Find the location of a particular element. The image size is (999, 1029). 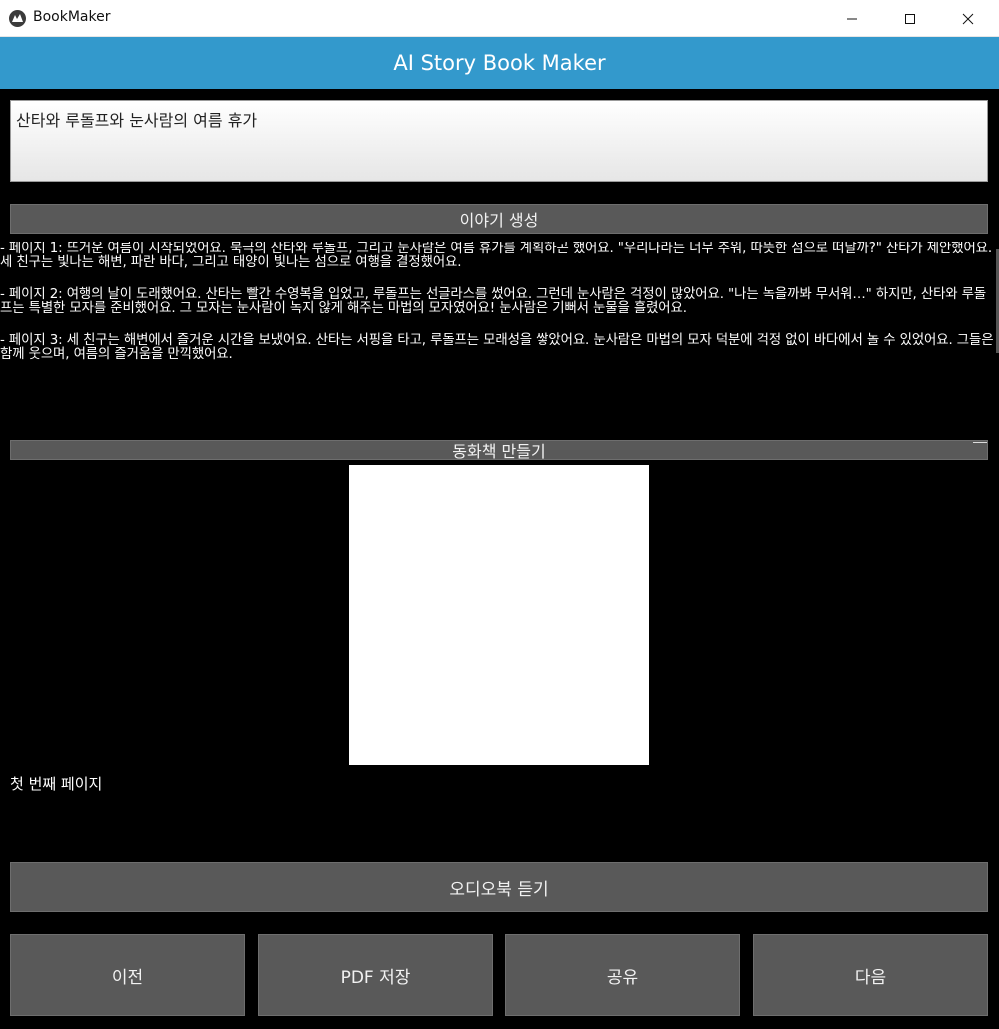

next-page-button: 다음 is located at coordinates (870, 975).